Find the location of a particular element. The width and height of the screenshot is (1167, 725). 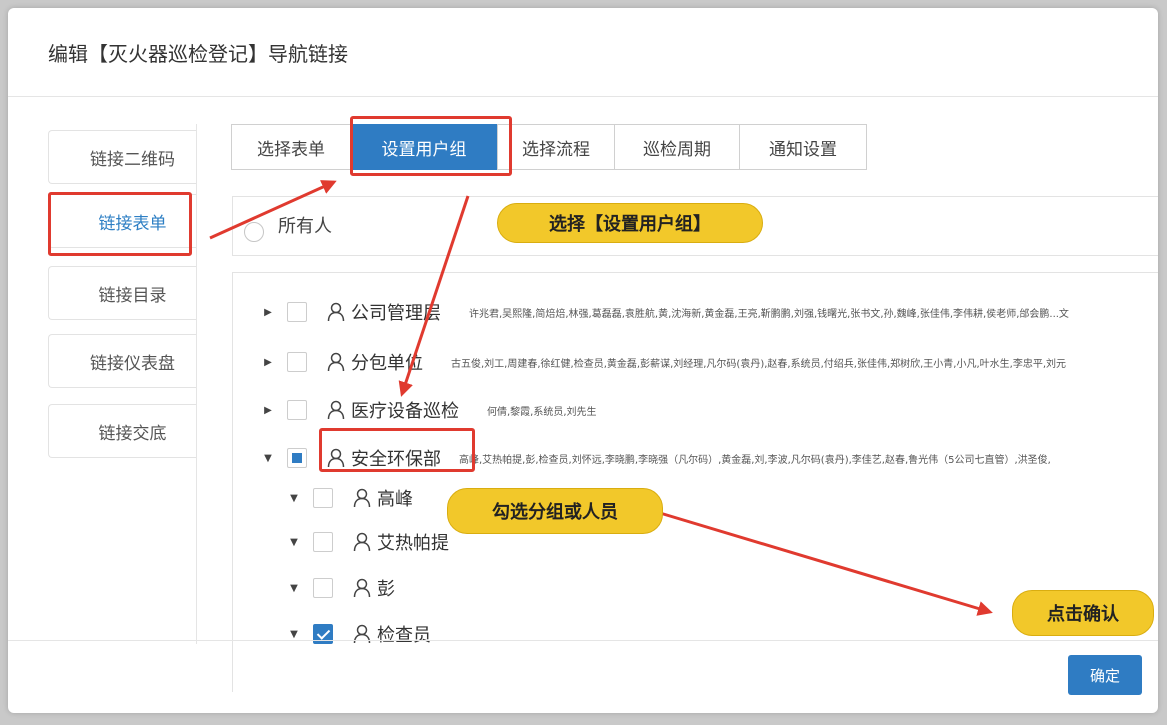

sidebar-item-catalog: 链接目录 is located at coordinates (122, 293).